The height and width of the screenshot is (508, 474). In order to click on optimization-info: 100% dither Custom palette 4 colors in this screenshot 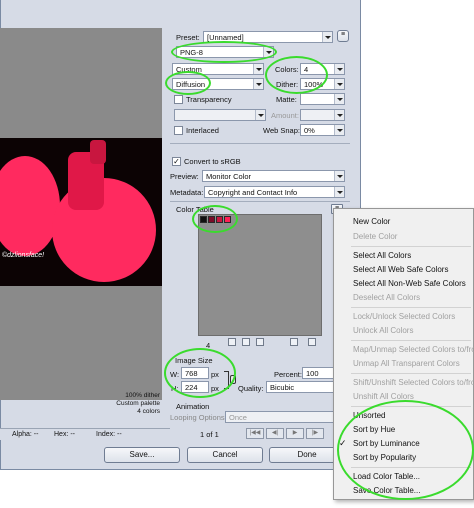, I will do `click(123, 404)`.